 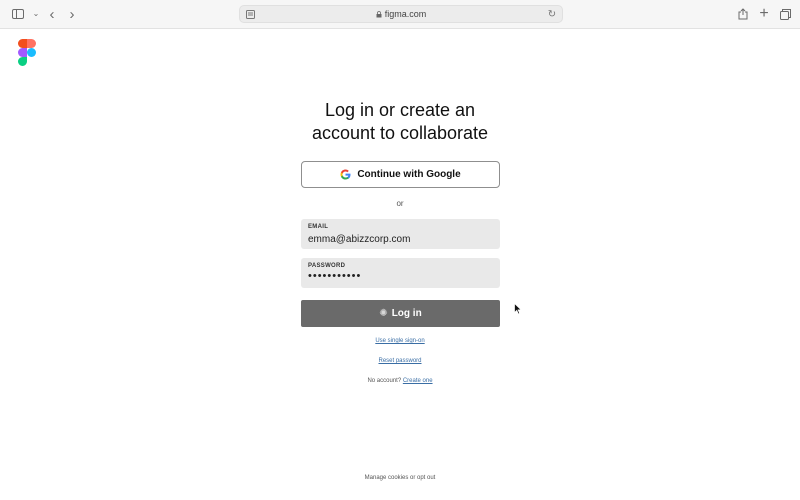 What do you see at coordinates (409, 174) in the screenshot?
I see `google-button-label: Continue with Google` at bounding box center [409, 174].